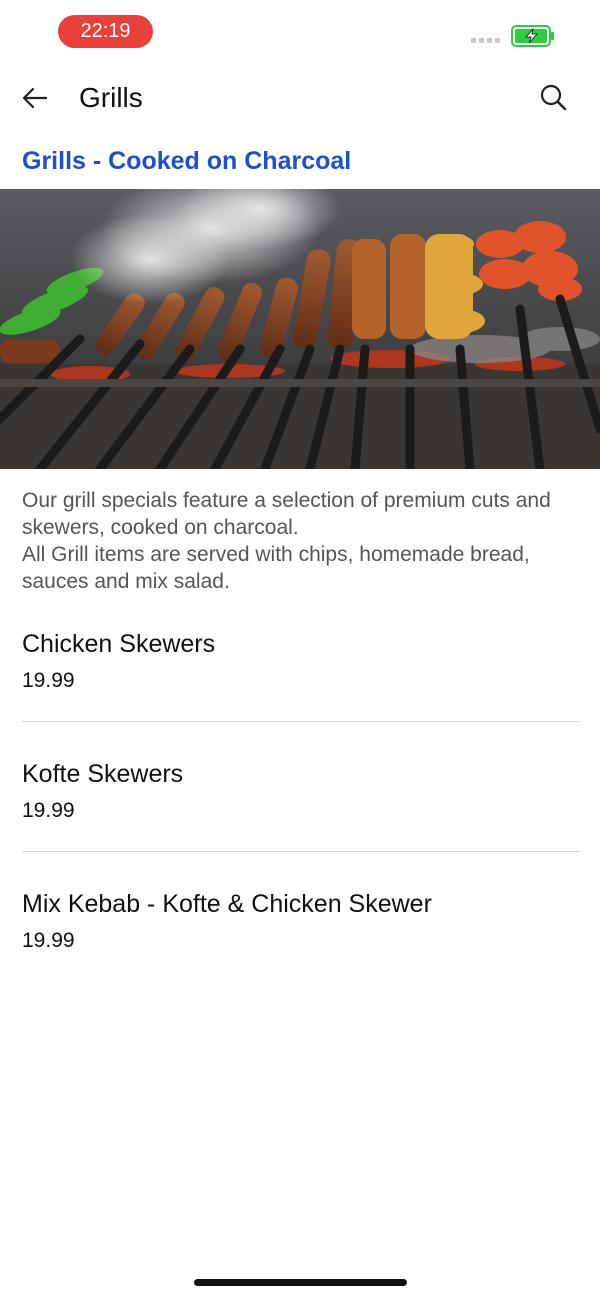 The width and height of the screenshot is (600, 1298). Describe the element at coordinates (554, 98) in the screenshot. I see `search-icon` at that location.